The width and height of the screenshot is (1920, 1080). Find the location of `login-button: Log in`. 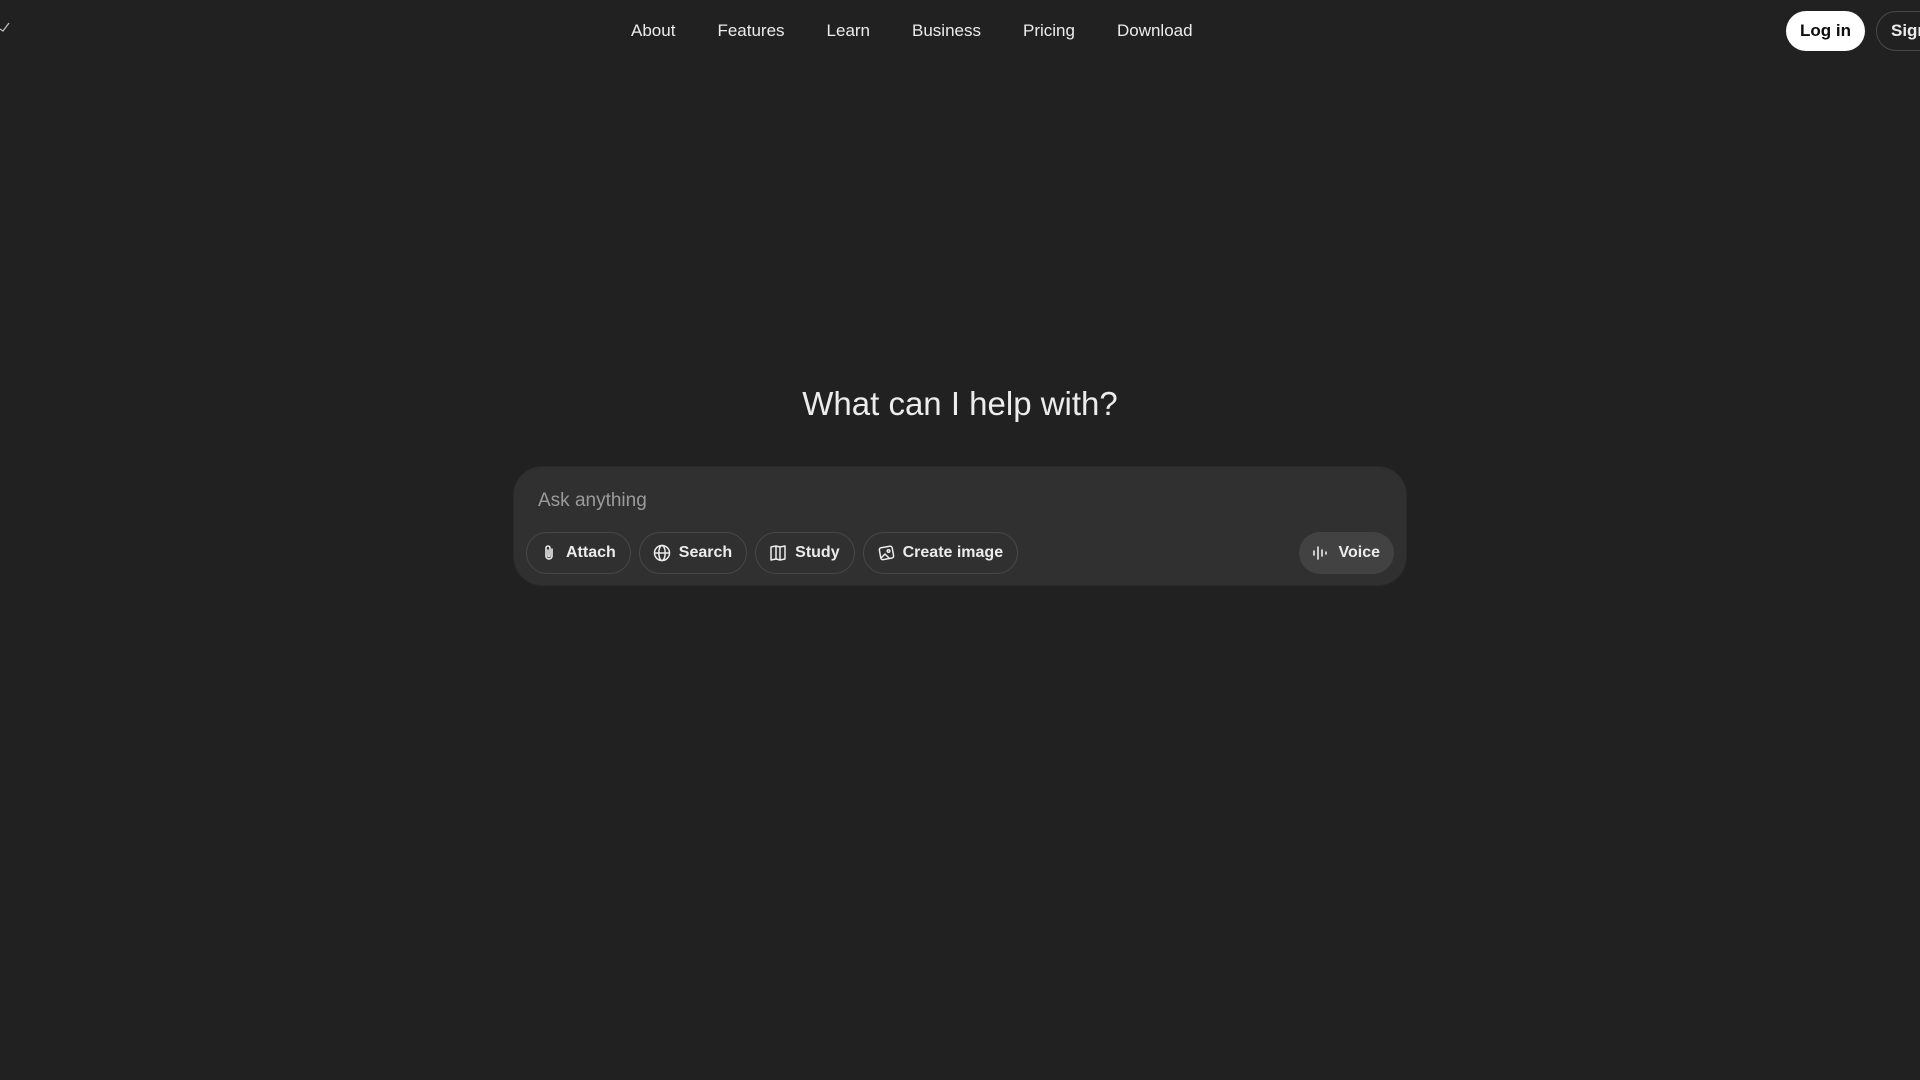

login-button: Log in is located at coordinates (1825, 31).